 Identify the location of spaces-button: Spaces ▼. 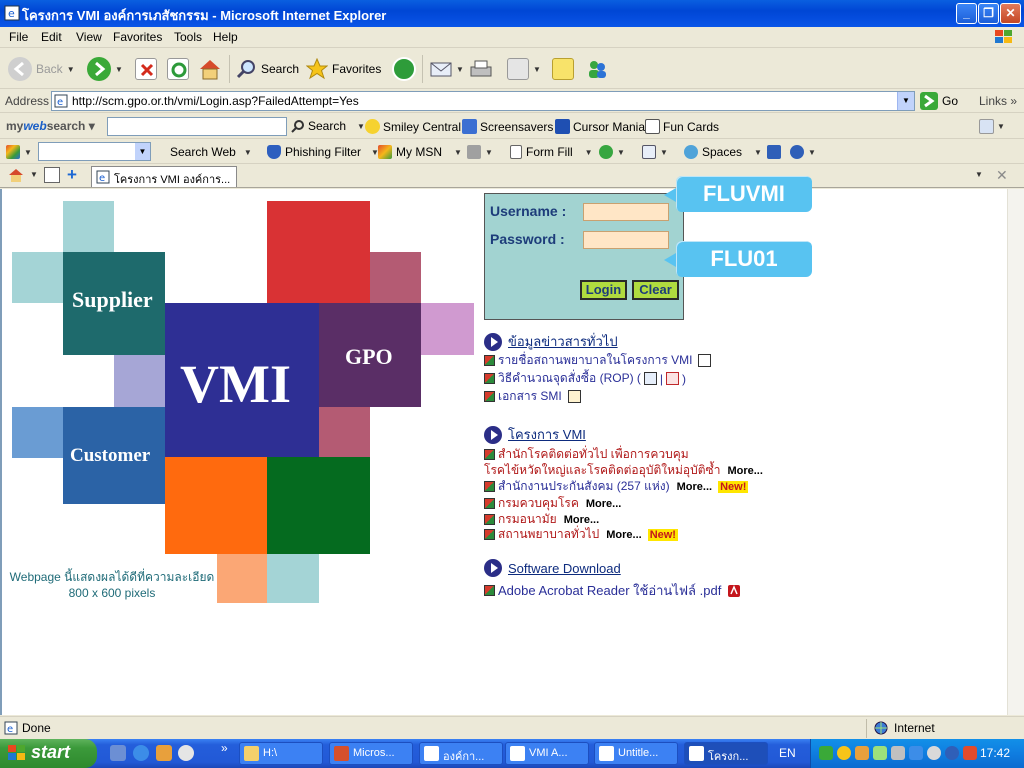
(723, 152).